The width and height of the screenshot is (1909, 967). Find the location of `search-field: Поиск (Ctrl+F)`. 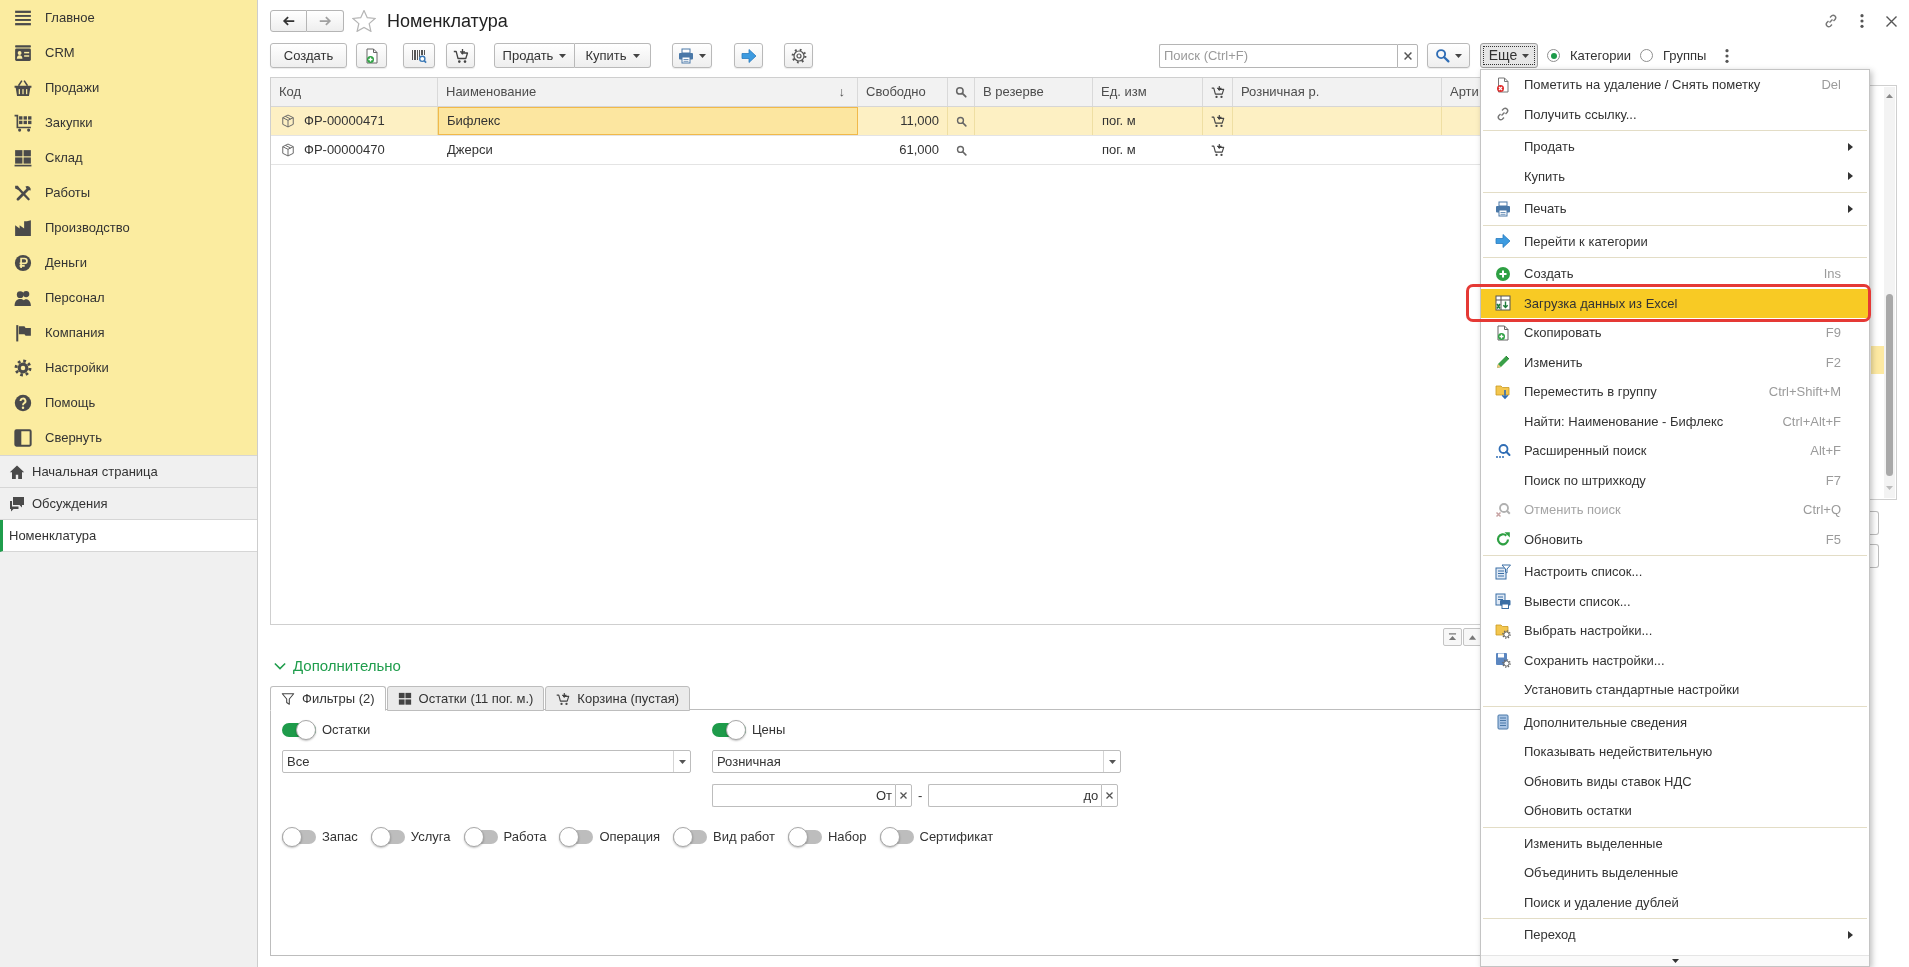

search-field: Поиск (Ctrl+F) is located at coordinates (1278, 55).